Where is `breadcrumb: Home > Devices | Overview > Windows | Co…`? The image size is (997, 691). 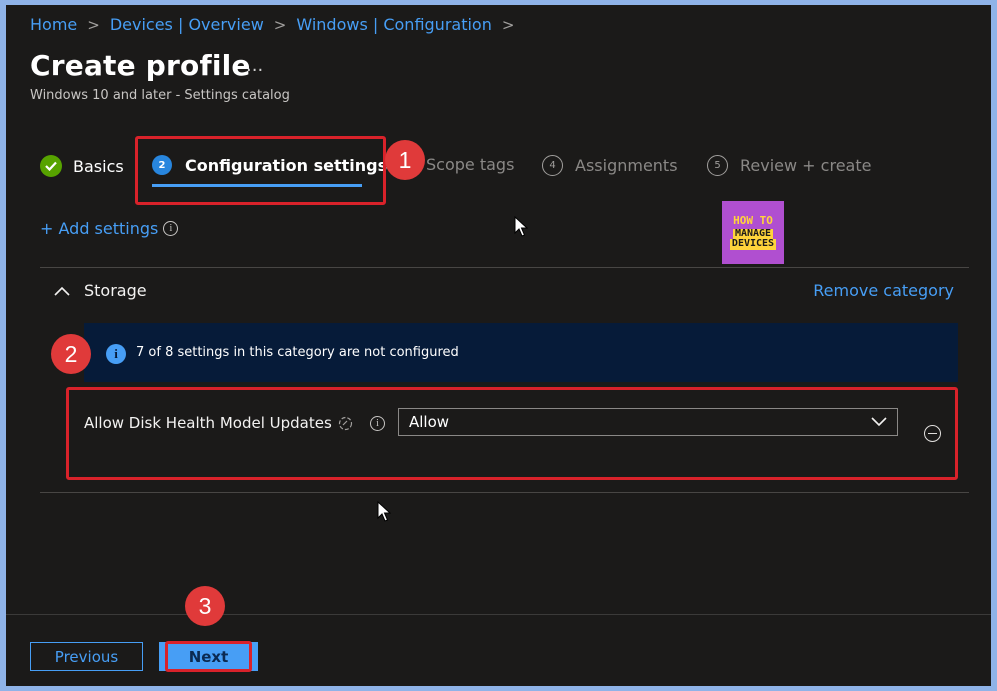
breadcrumb: Home > Devices | Overview > Windows | Co… is located at coordinates (277, 24).